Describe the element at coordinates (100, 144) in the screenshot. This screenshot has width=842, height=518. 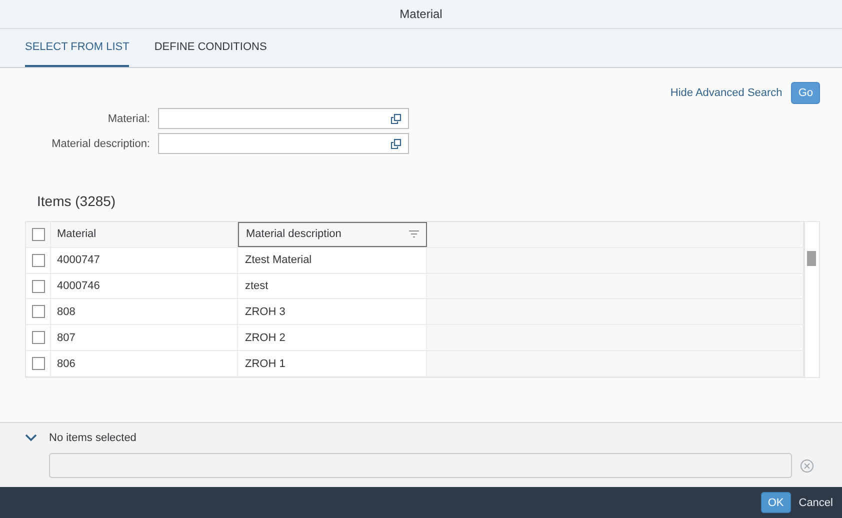
I see `field-label: Material description:` at that location.